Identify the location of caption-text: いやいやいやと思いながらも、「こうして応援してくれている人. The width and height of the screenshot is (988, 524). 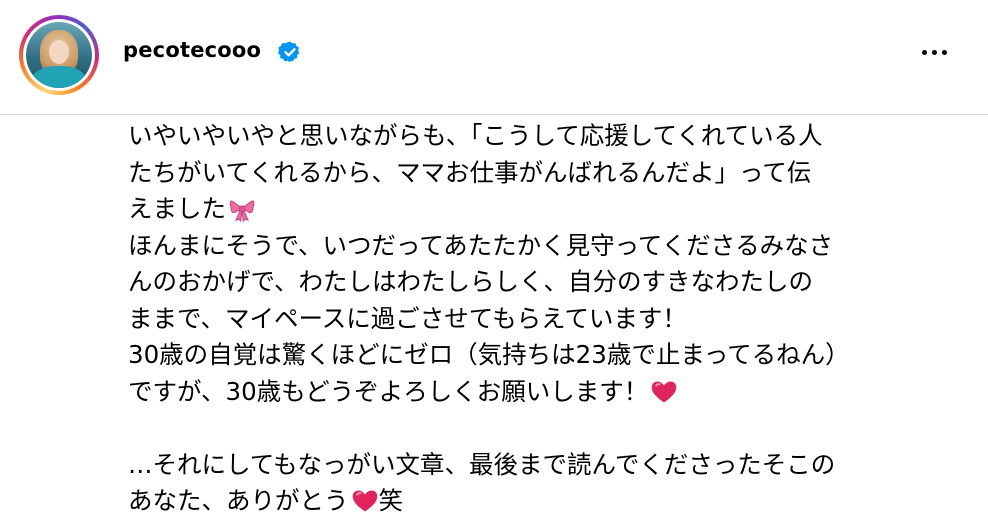
(475, 135).